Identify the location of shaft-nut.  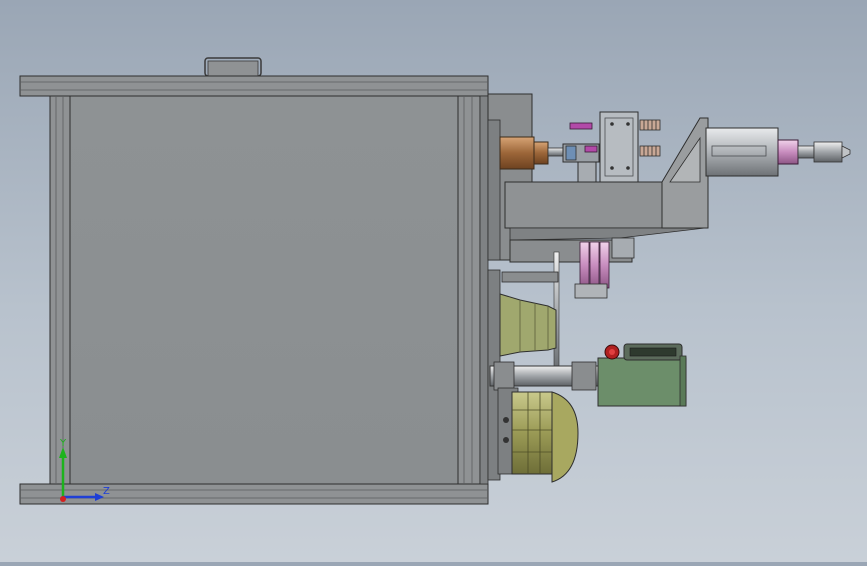
(828, 152).